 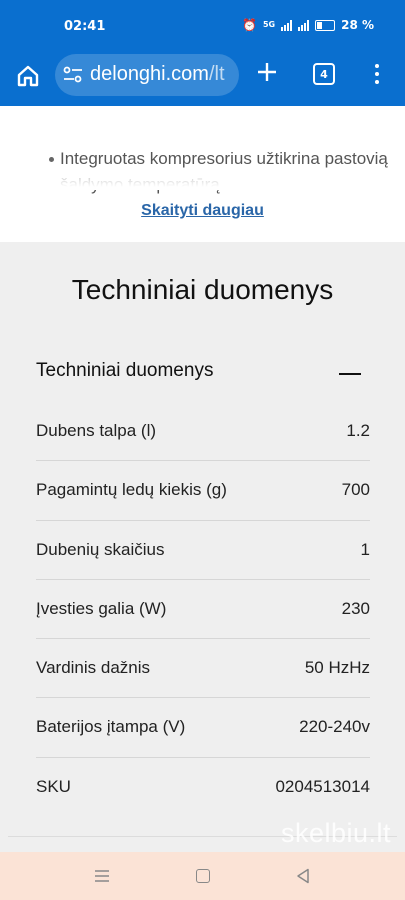 What do you see at coordinates (303, 876) in the screenshot?
I see `back-icon` at bounding box center [303, 876].